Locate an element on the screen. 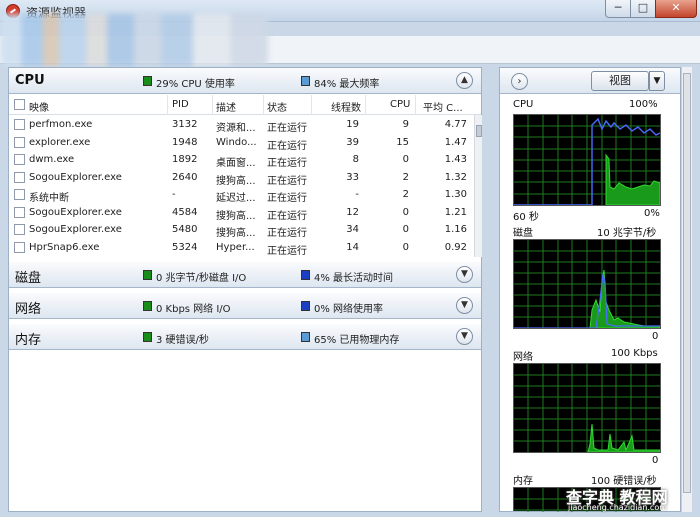 The image size is (700, 517). cpu-freq-text: 84% 最大频率 is located at coordinates (347, 84).